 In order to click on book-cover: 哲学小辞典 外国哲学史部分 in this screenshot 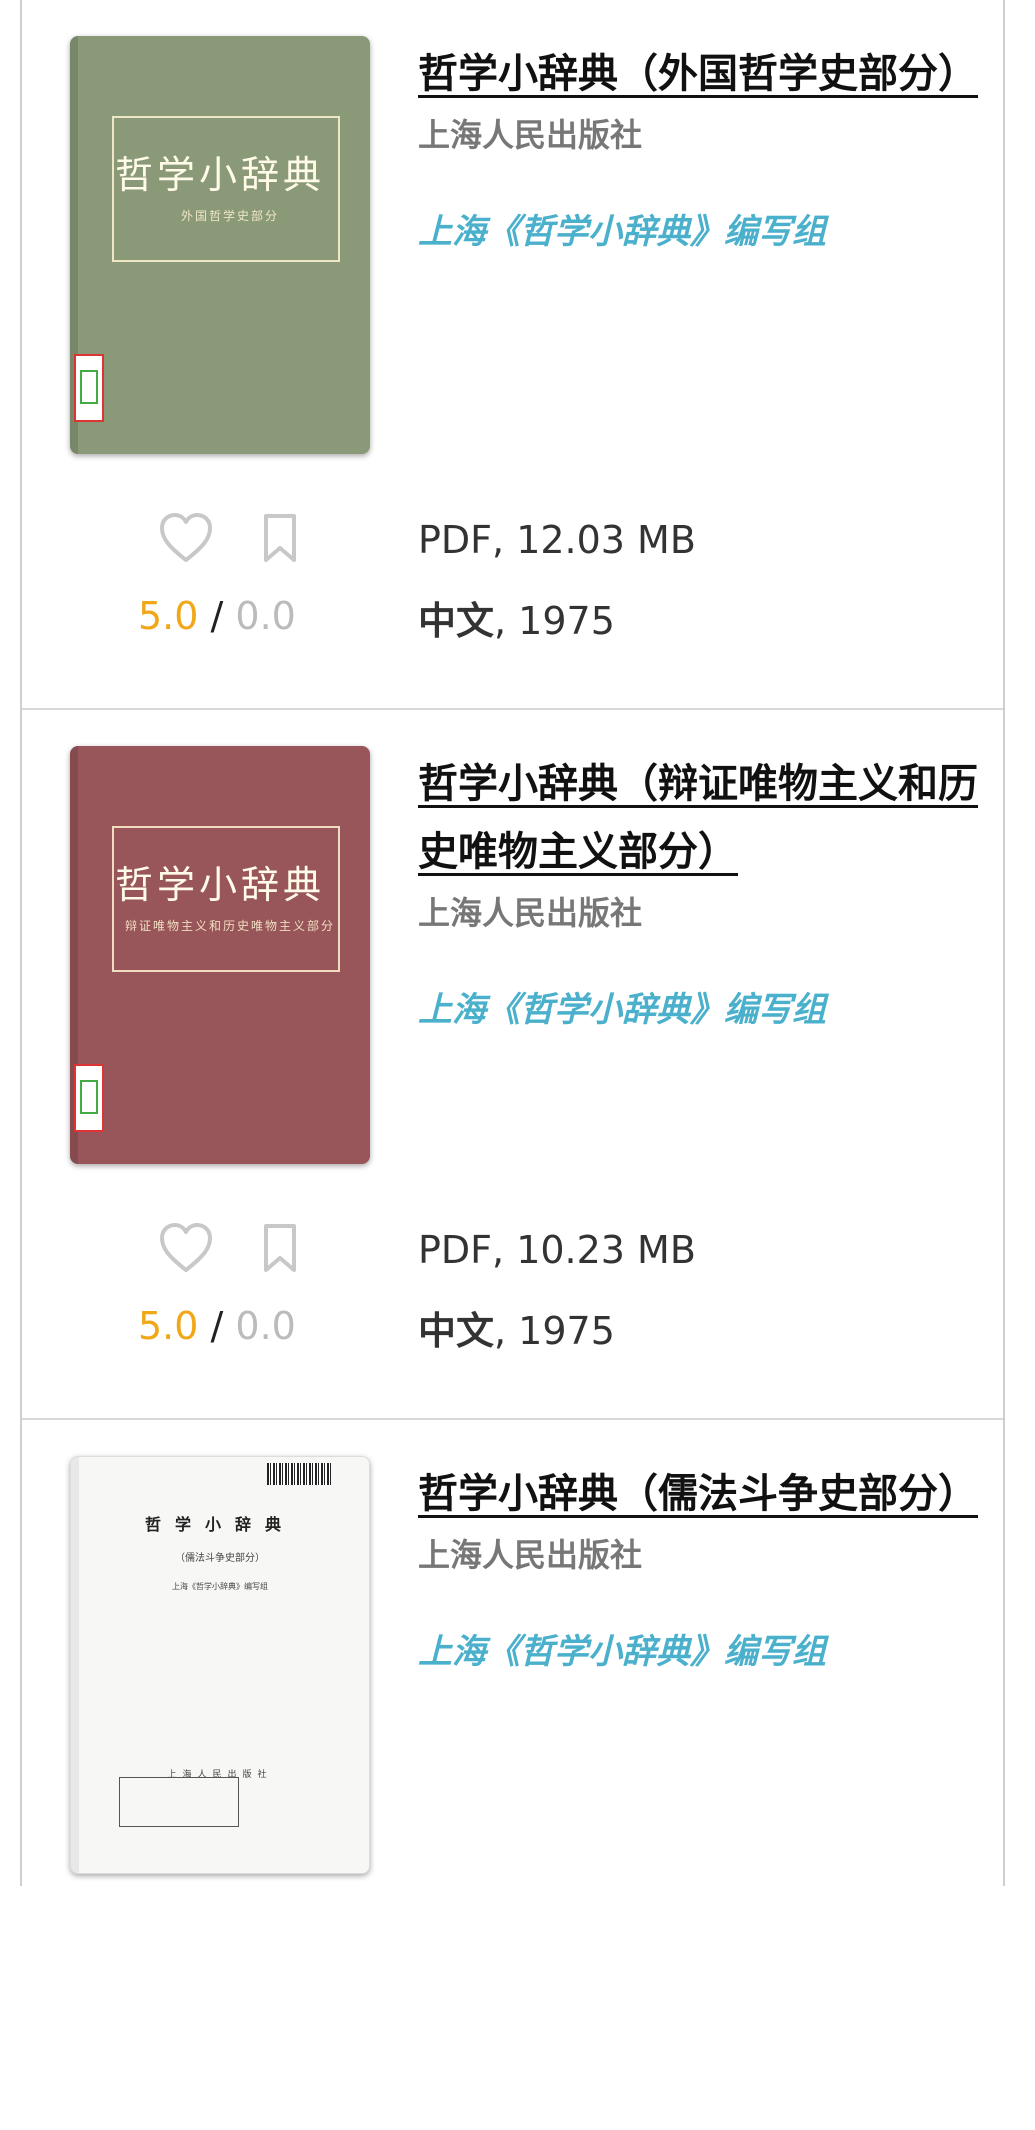, I will do `click(220, 245)`.